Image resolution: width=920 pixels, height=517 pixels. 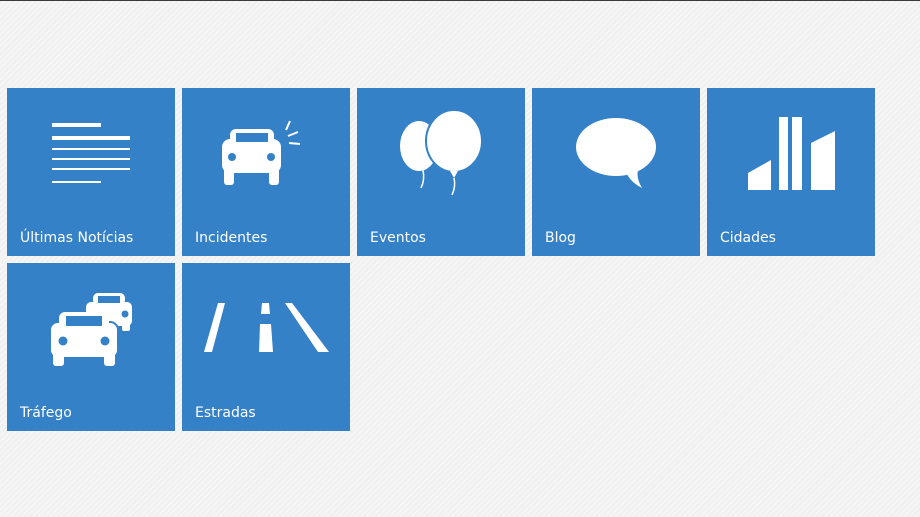 What do you see at coordinates (266, 347) in the screenshot?
I see `tile-estradas: Estradas` at bounding box center [266, 347].